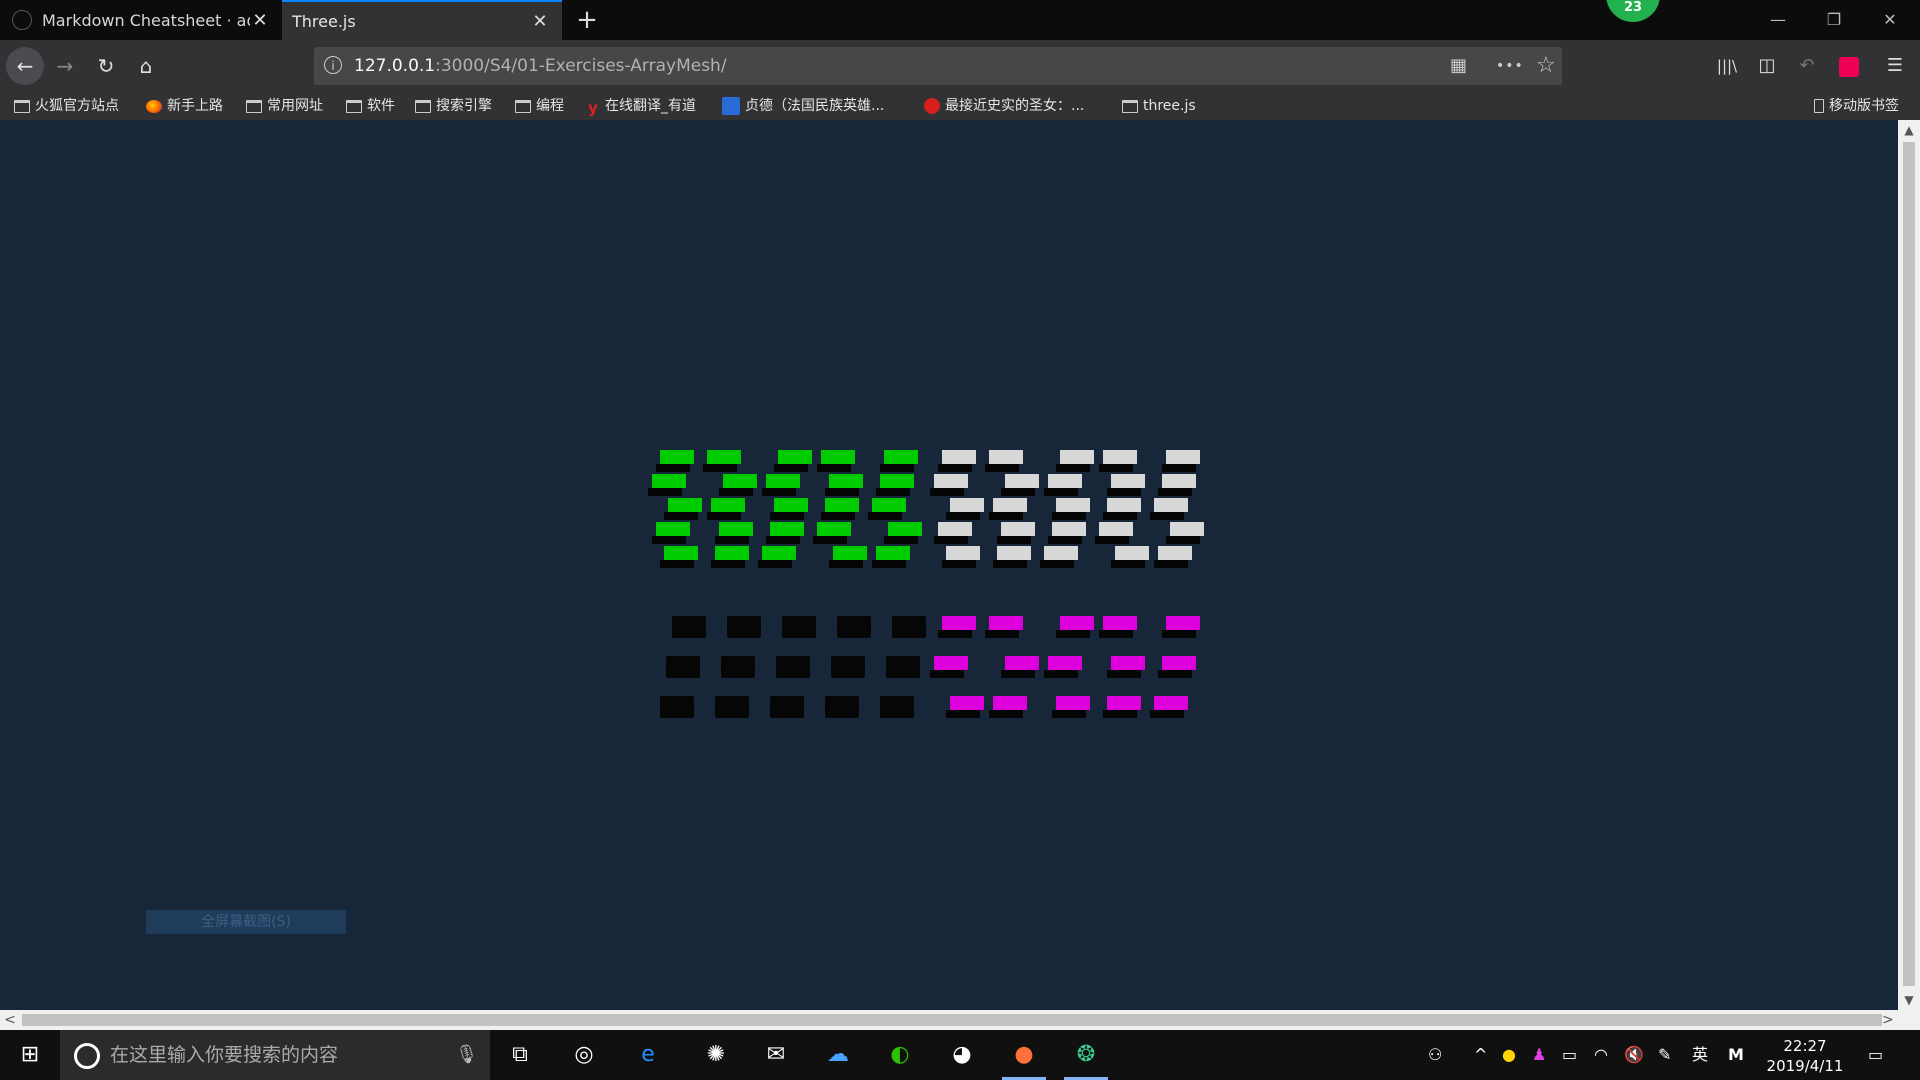 The height and width of the screenshot is (1080, 1920). I want to click on clock: 22:27 2019/4/11, so click(1805, 1056).